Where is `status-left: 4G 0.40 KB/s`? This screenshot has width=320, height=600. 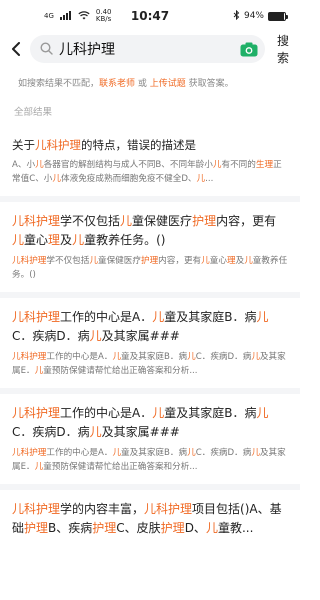
status-left: 4G 0.40 KB/s is located at coordinates (77, 16).